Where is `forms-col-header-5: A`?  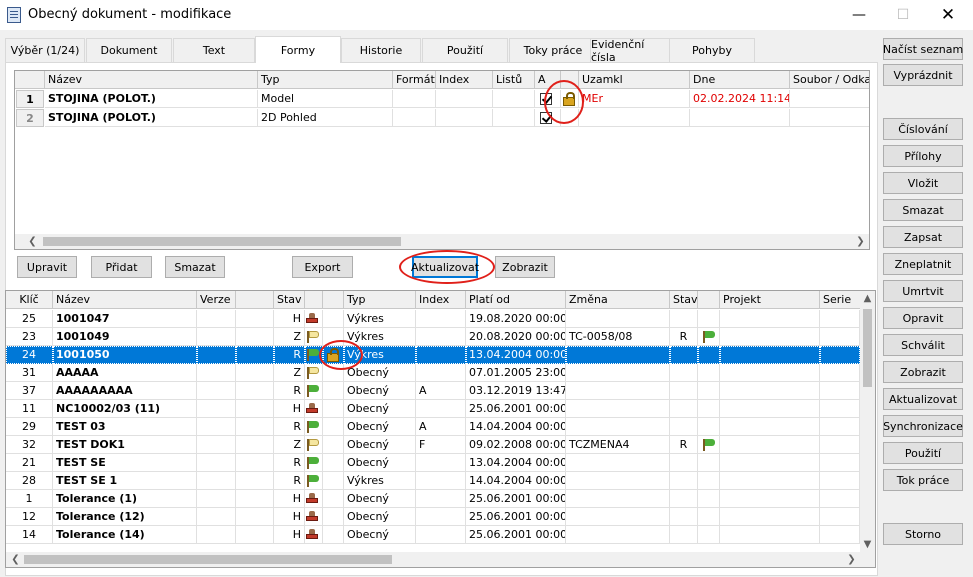 forms-col-header-5: A is located at coordinates (548, 80).